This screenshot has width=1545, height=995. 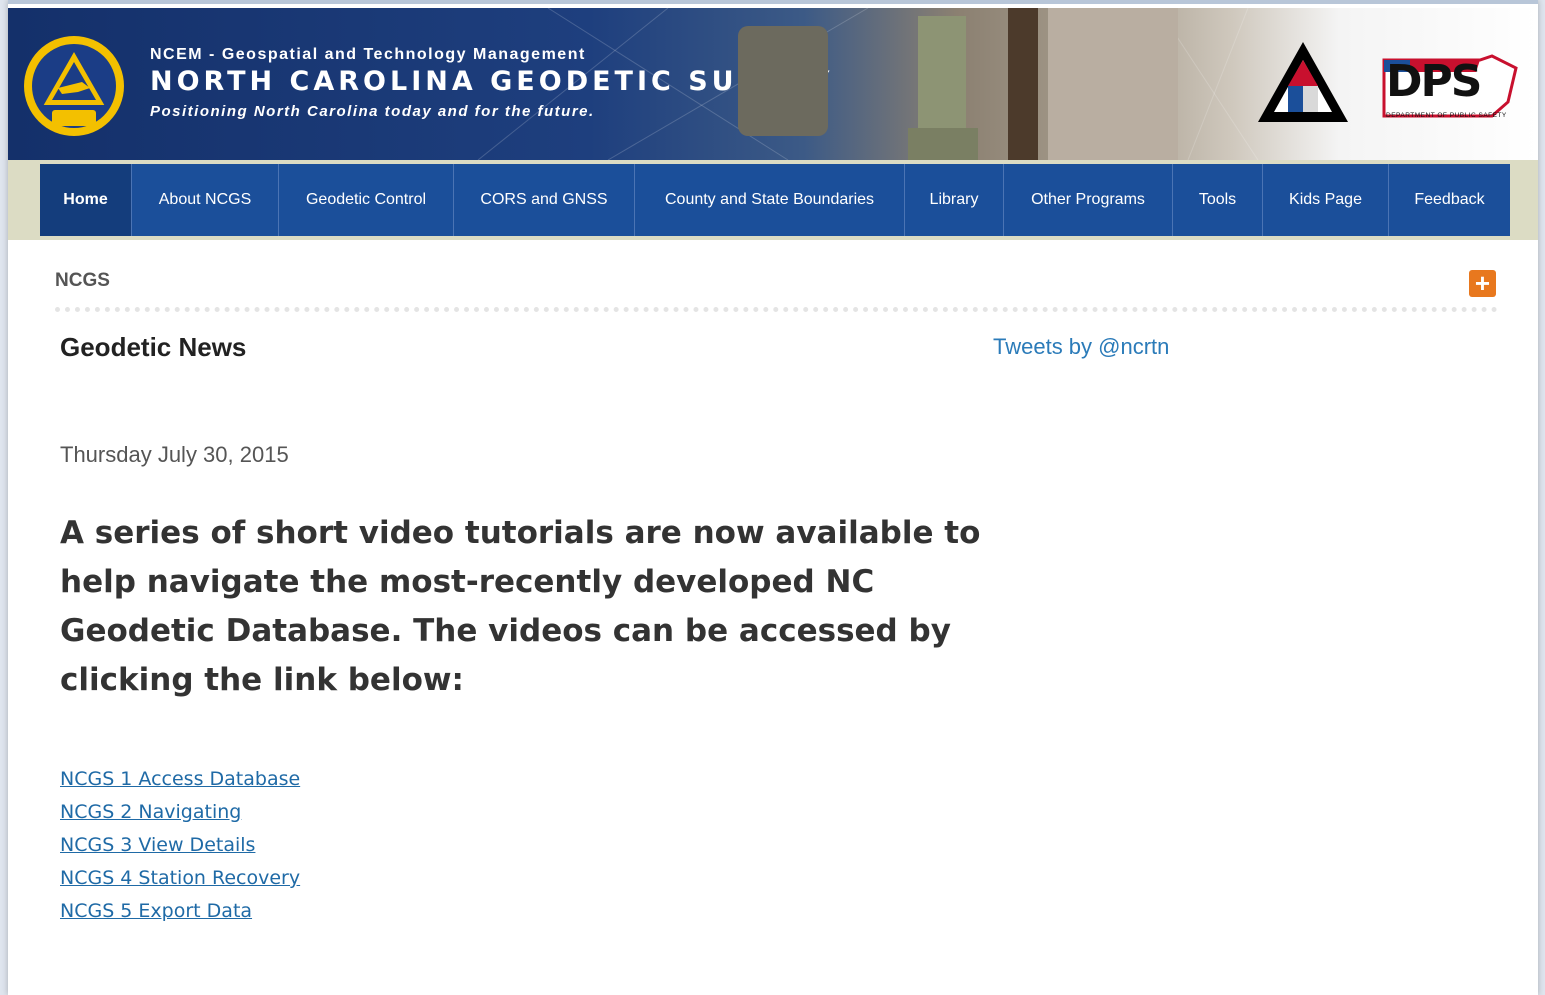 I want to click on tweets-link: Tweets by @ncrtn, so click(x=1081, y=347).